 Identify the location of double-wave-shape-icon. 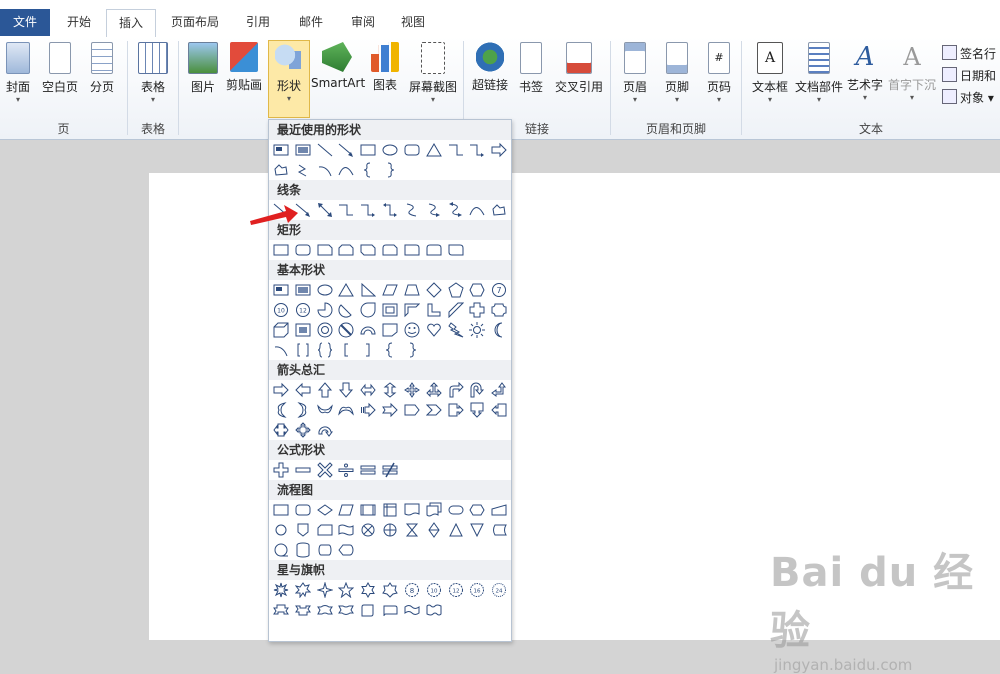
(434, 610).